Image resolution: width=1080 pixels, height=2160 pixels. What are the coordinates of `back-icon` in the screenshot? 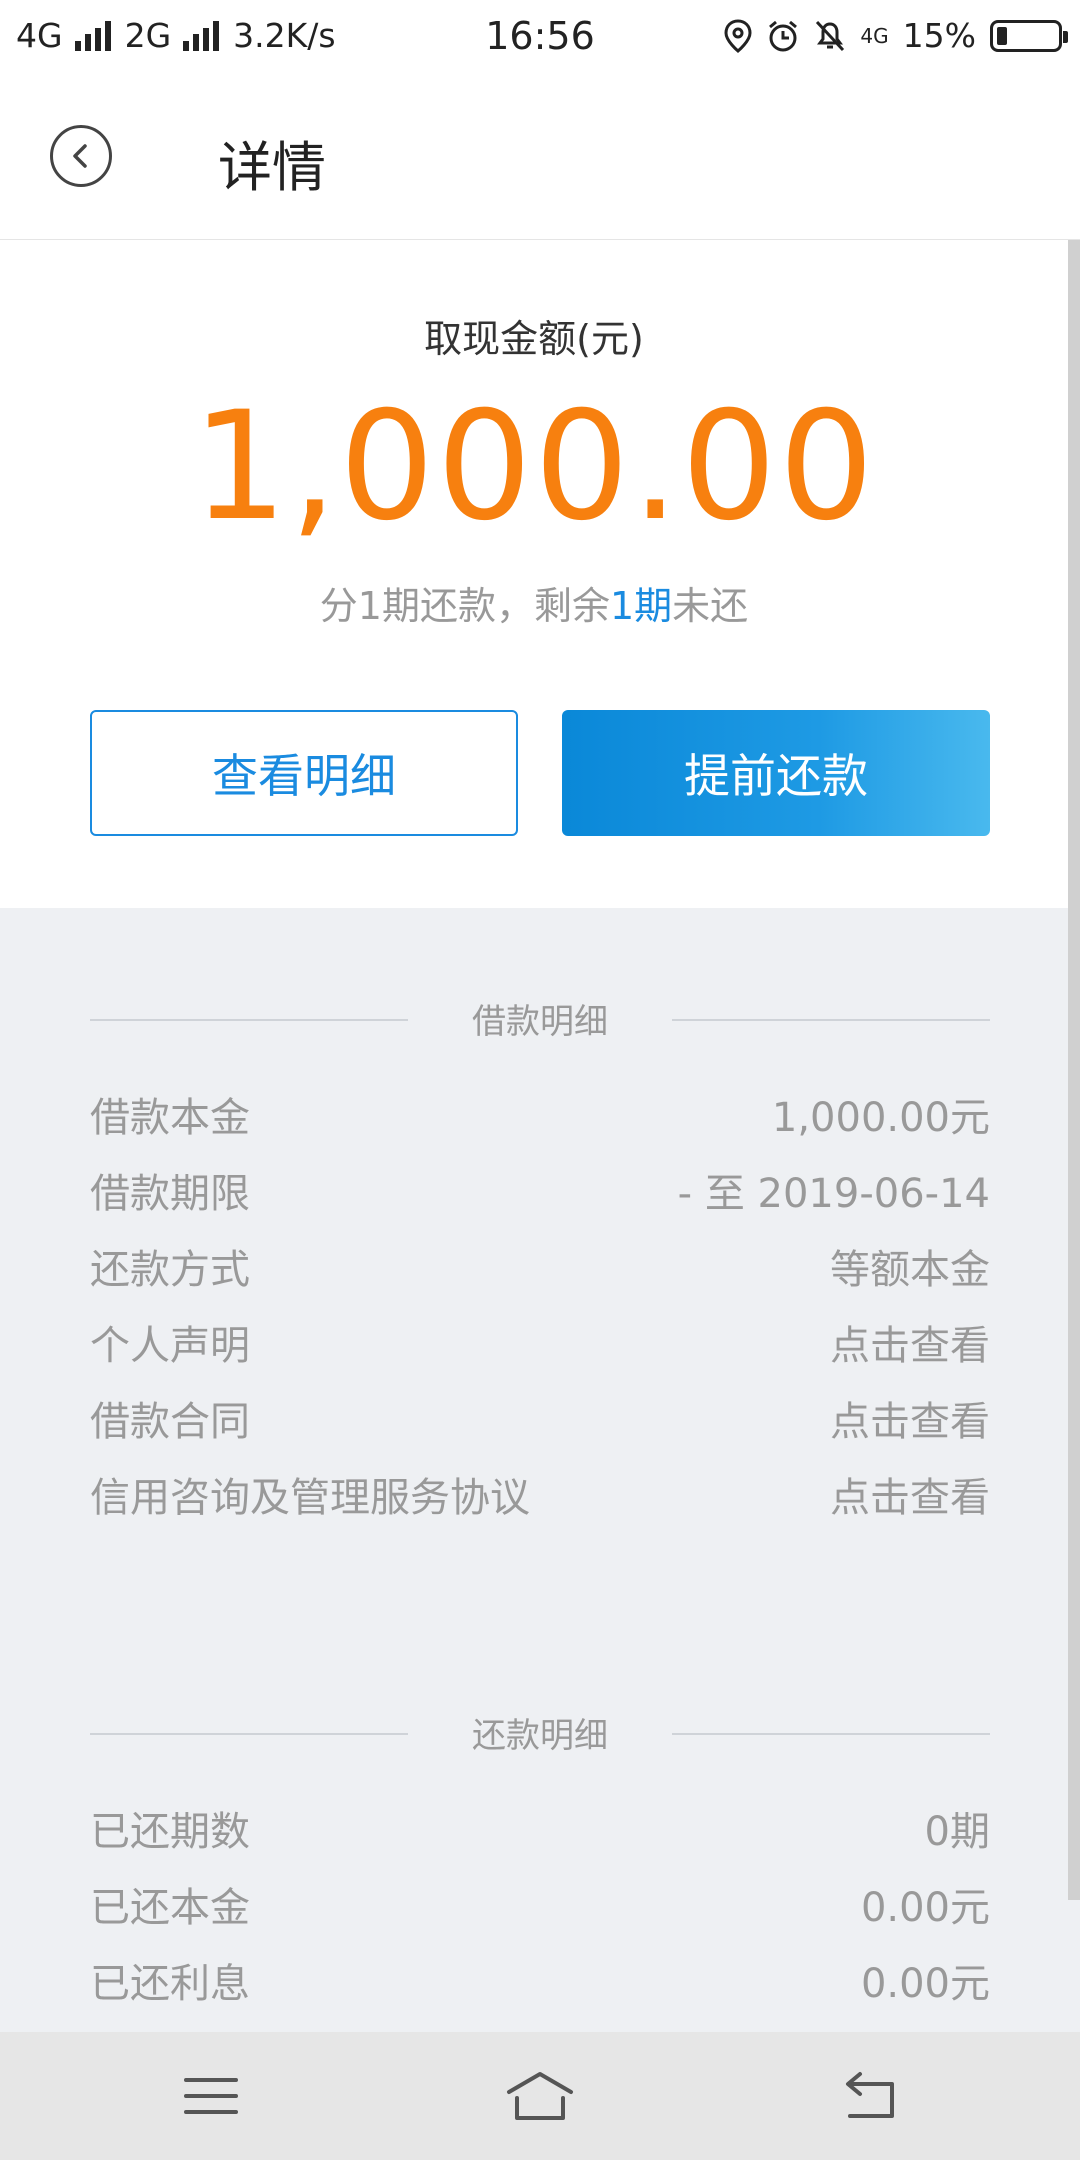 It's located at (870, 2095).